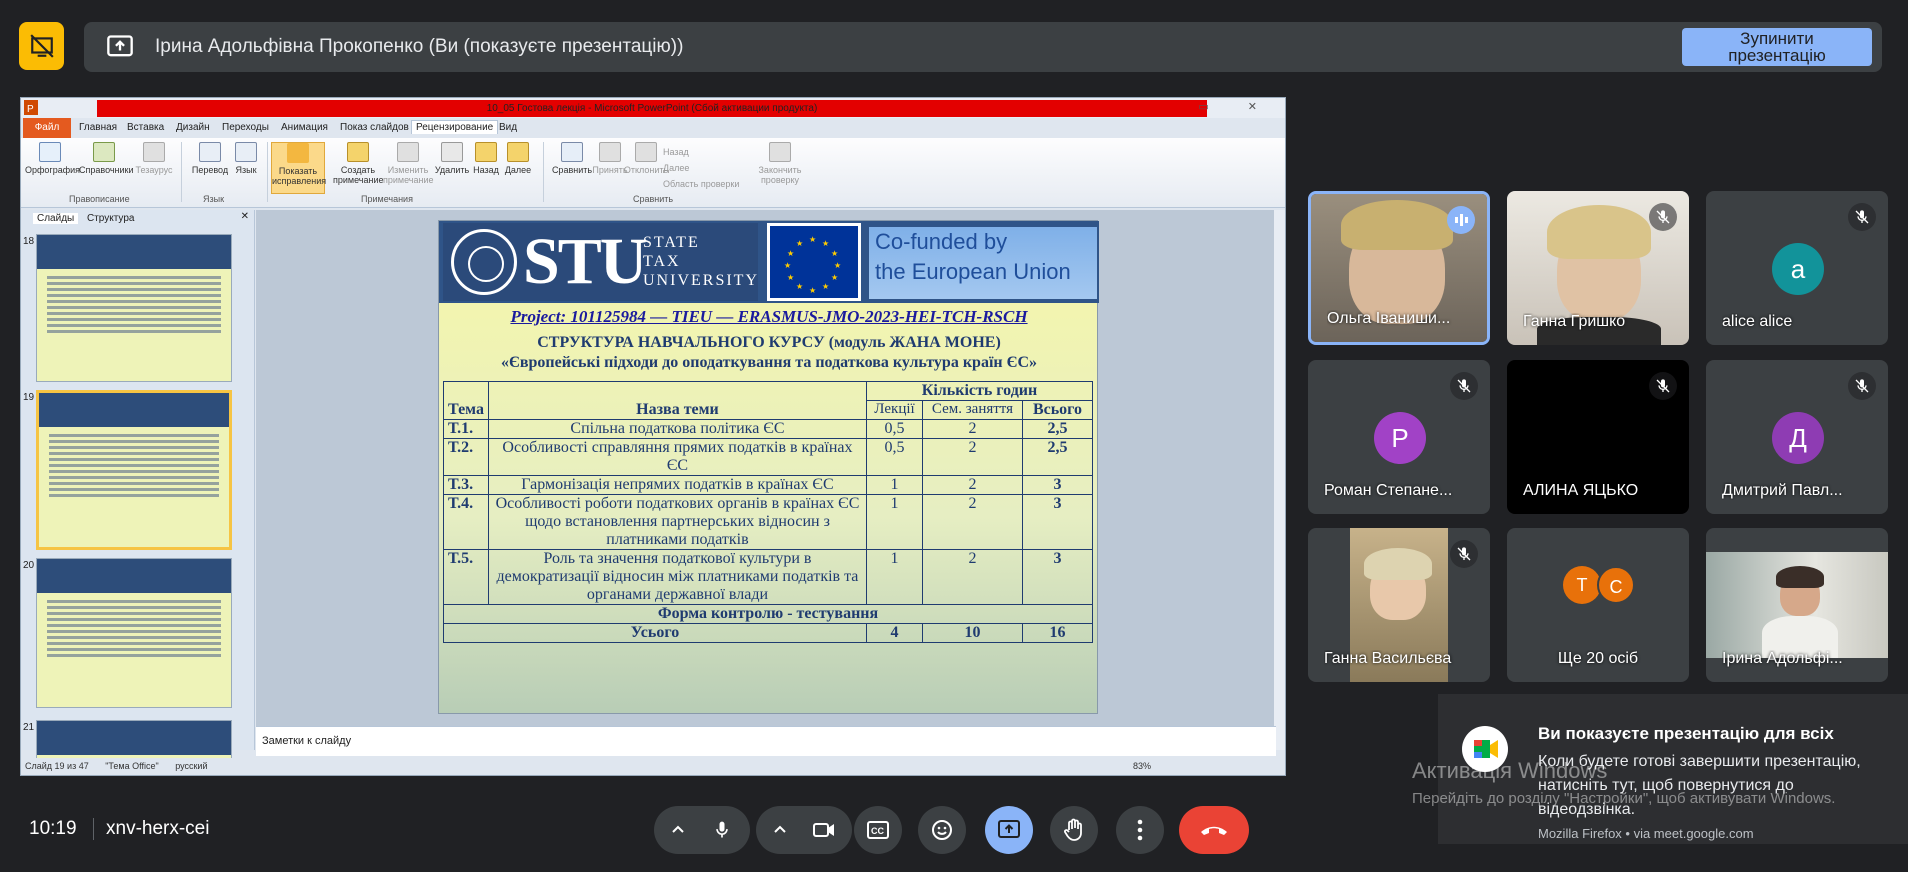  I want to click on show-markup-button: Показать исправления, so click(299, 168).